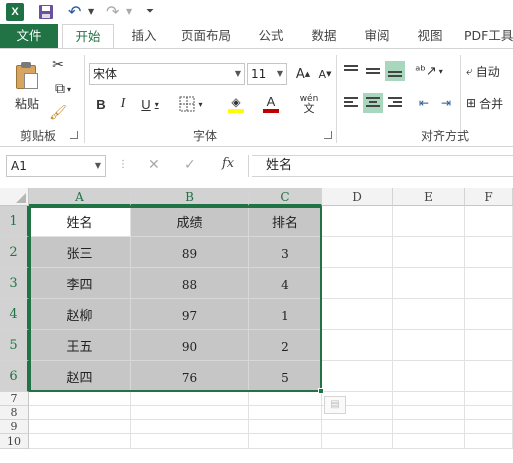 Image resolution: width=513 pixels, height=463 pixels. What do you see at coordinates (27, 86) in the screenshot?
I see `paste-button: 粘贴` at bounding box center [27, 86].